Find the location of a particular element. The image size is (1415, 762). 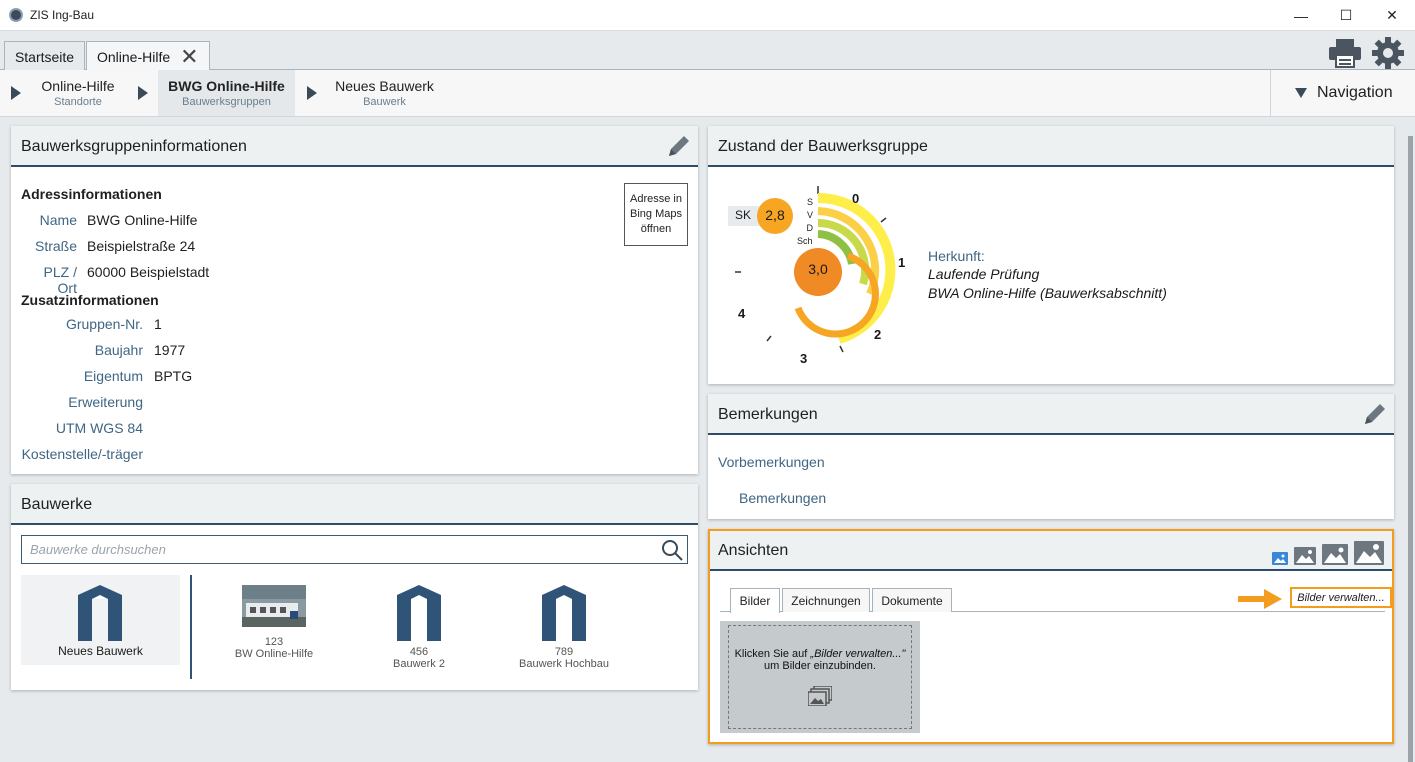

bemerkungen-label: Bemerkungen is located at coordinates (783, 498).